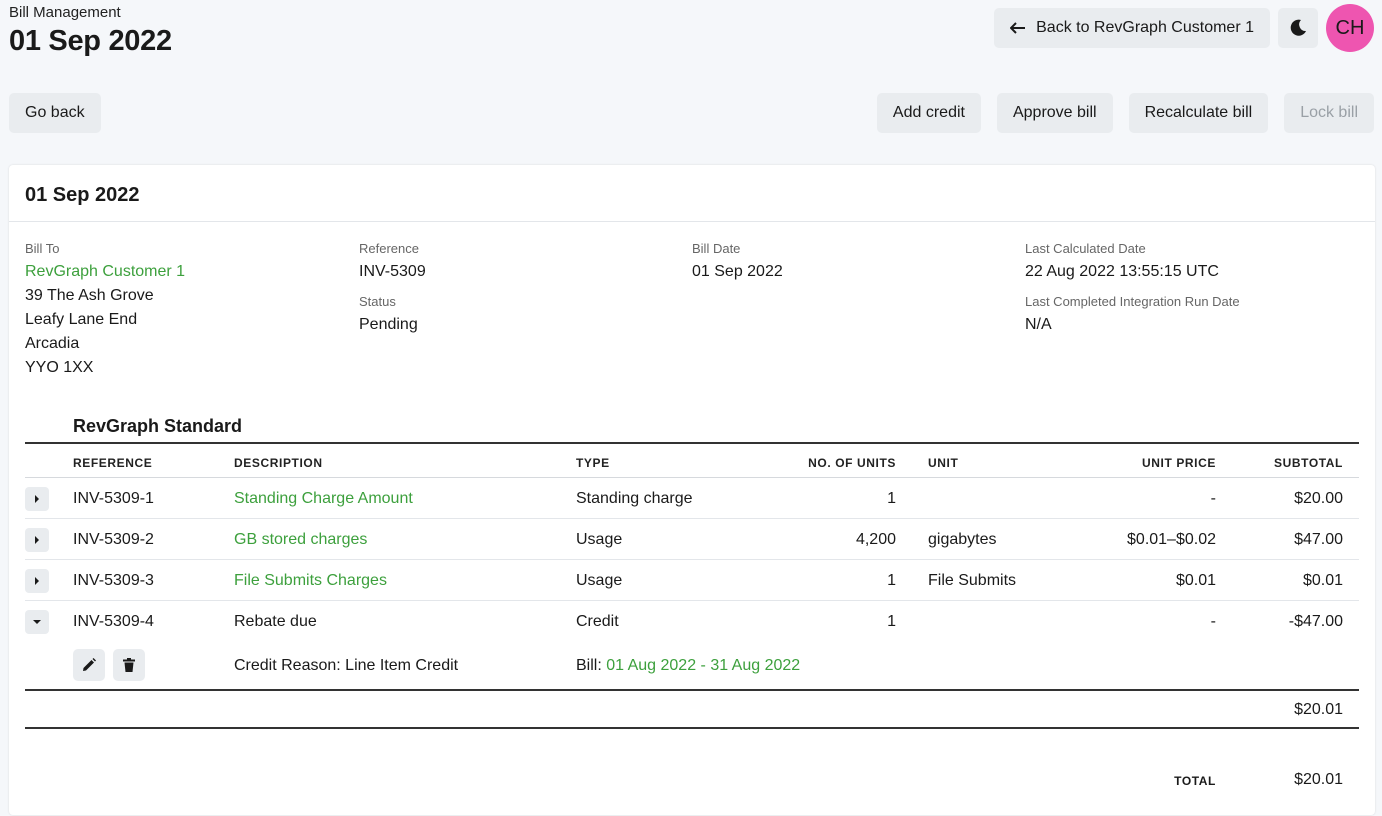 This screenshot has width=1382, height=816. What do you see at coordinates (90, 41) in the screenshot?
I see `page-title: 01 Sep 2022` at bounding box center [90, 41].